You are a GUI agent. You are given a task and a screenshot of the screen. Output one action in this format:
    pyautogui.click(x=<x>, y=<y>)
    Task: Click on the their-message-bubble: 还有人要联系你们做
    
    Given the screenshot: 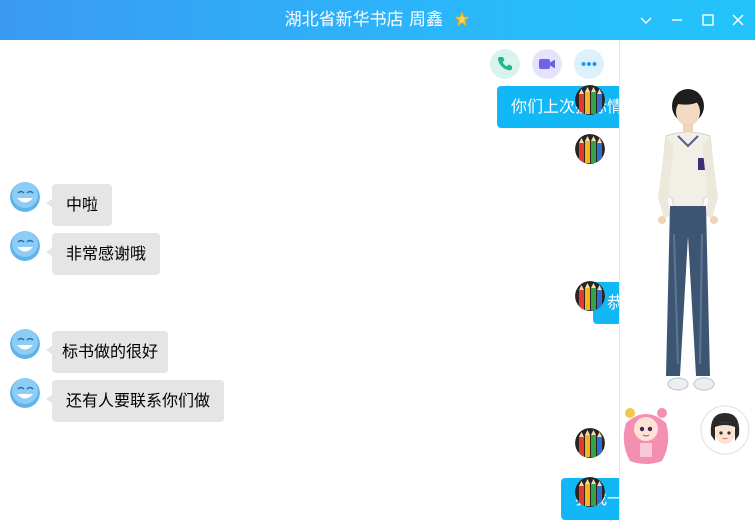 What is the action you would take?
    pyautogui.click(x=135, y=401)
    